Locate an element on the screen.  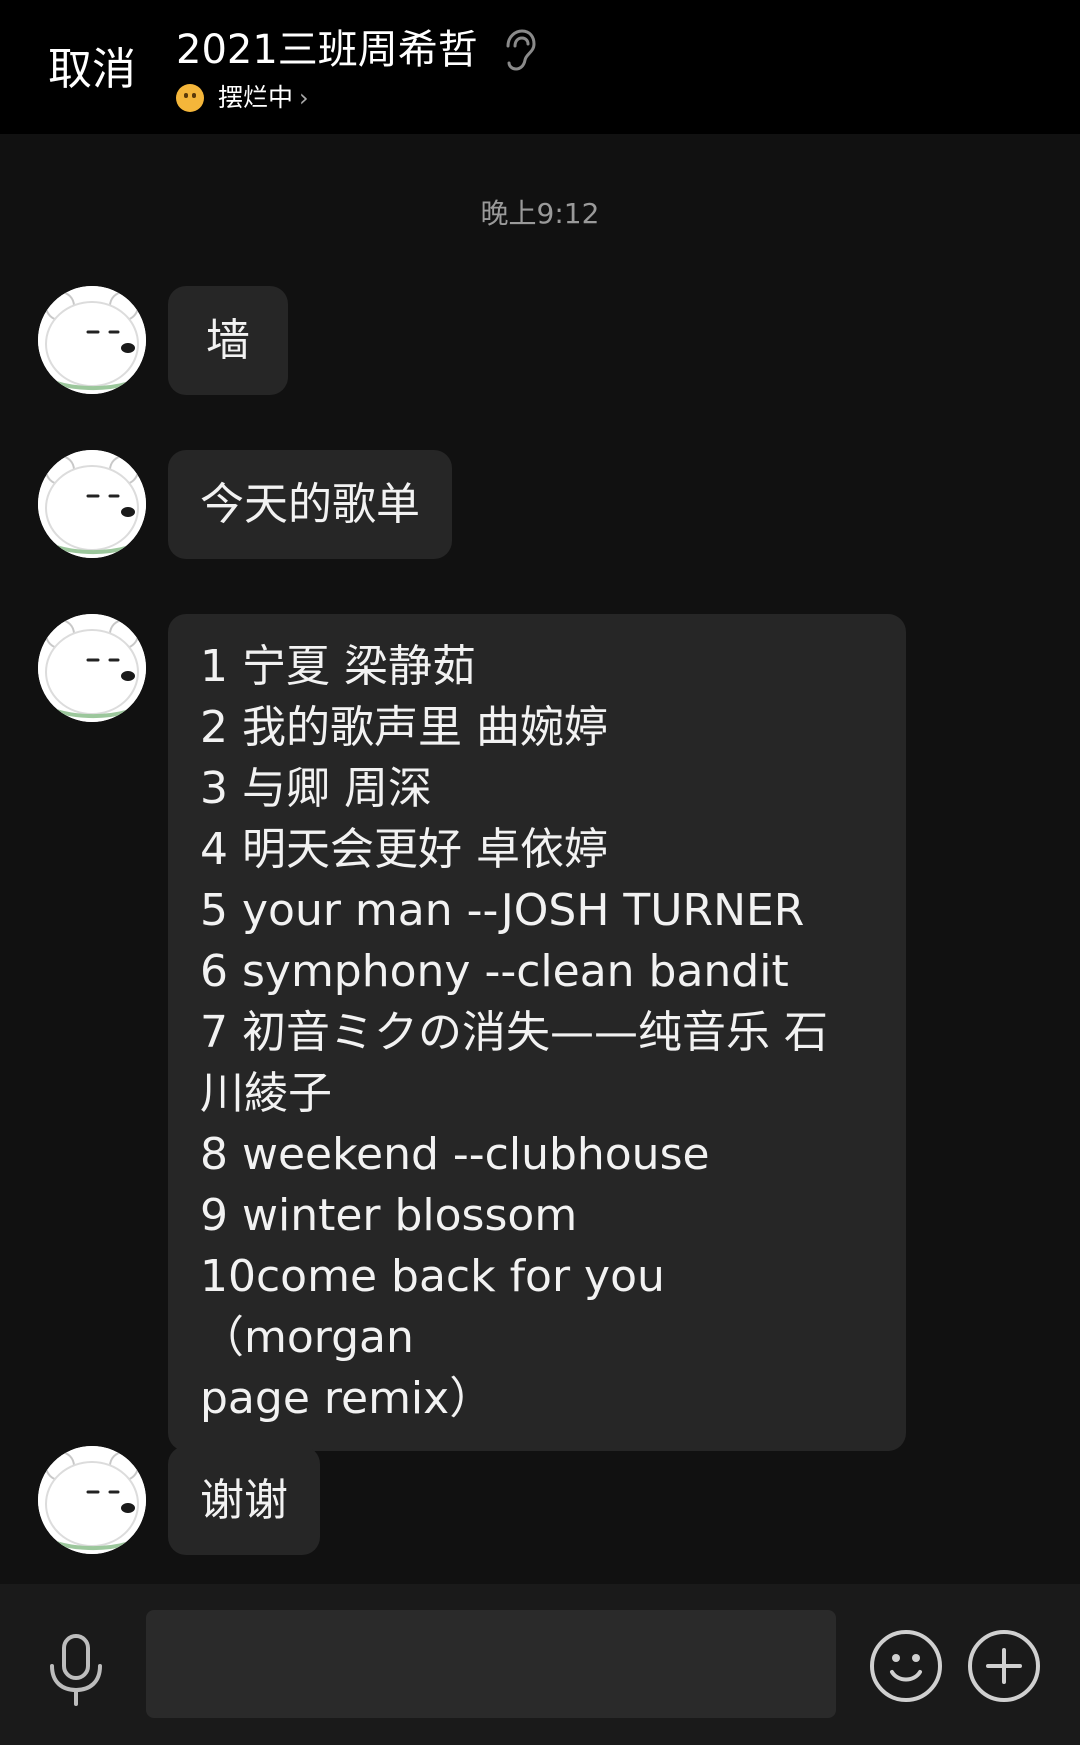
playlist-line: 5 your man --JOSH TURNER is located at coordinates (502, 910).